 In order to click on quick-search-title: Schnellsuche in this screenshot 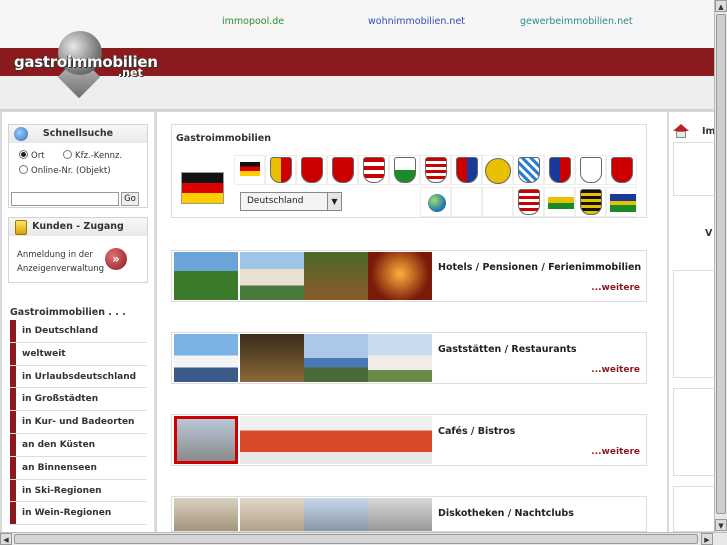, I will do `click(78, 133)`.